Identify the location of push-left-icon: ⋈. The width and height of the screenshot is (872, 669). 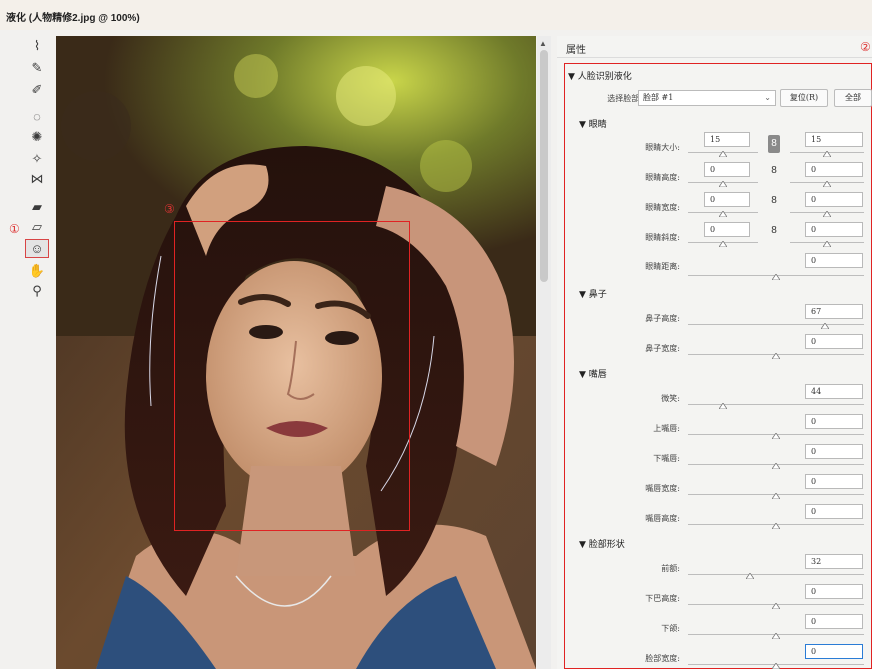
(37, 178).